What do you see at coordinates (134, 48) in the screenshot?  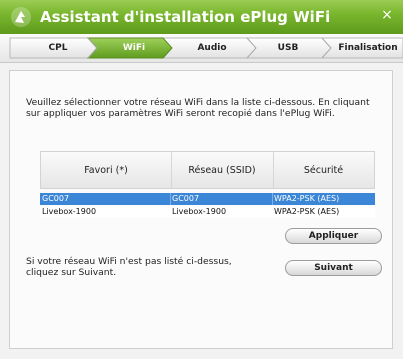 I see `step-wifi: WiFi` at bounding box center [134, 48].